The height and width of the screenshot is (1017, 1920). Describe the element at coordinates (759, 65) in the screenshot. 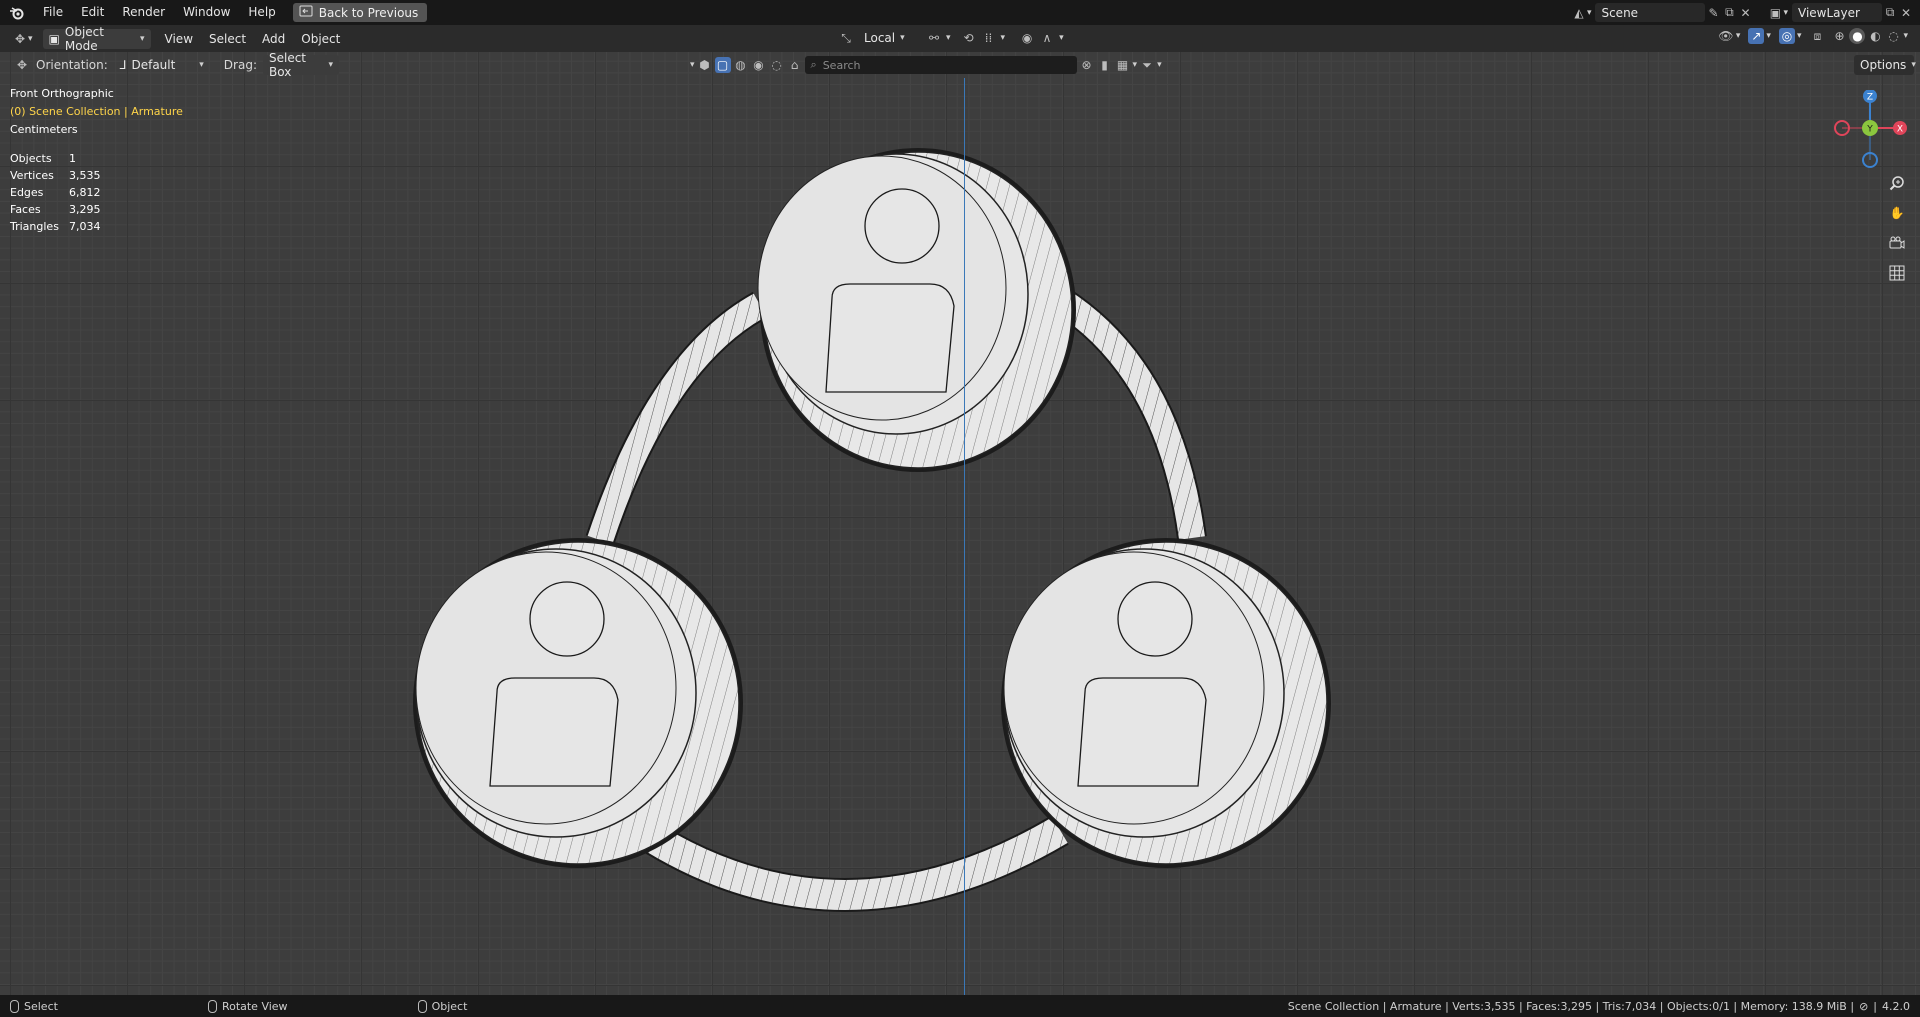

I see `filter-lights-icon: ◉` at that location.